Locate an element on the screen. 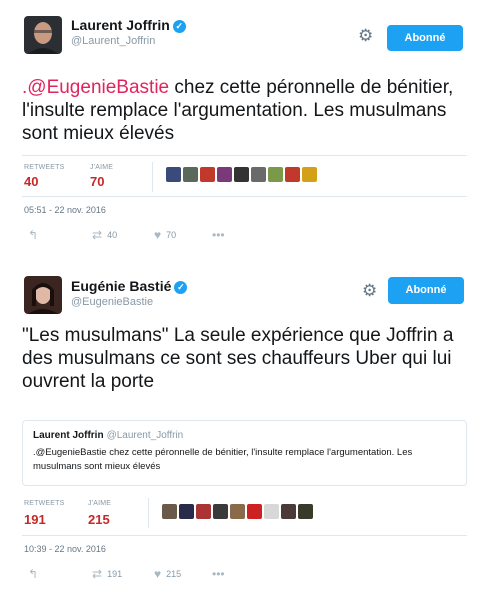  like-count: 215 is located at coordinates (174, 574).